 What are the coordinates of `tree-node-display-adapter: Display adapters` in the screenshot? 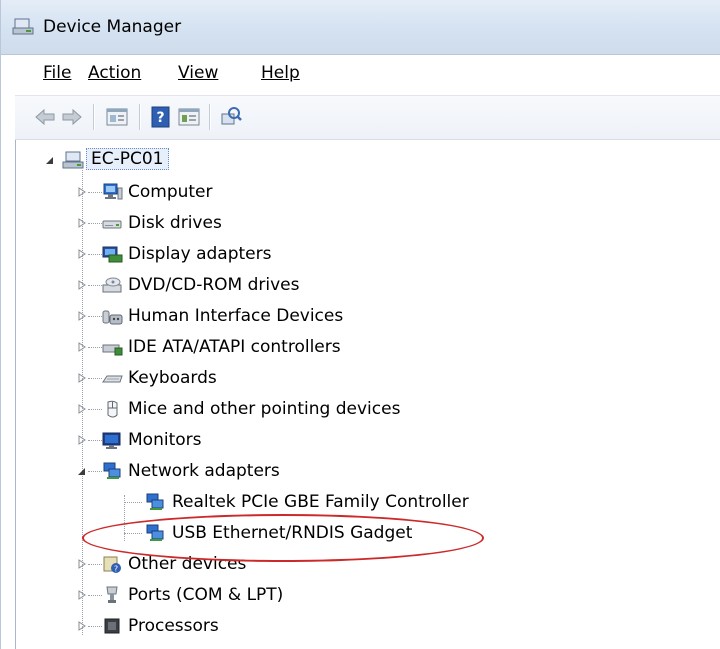 It's located at (246, 254).